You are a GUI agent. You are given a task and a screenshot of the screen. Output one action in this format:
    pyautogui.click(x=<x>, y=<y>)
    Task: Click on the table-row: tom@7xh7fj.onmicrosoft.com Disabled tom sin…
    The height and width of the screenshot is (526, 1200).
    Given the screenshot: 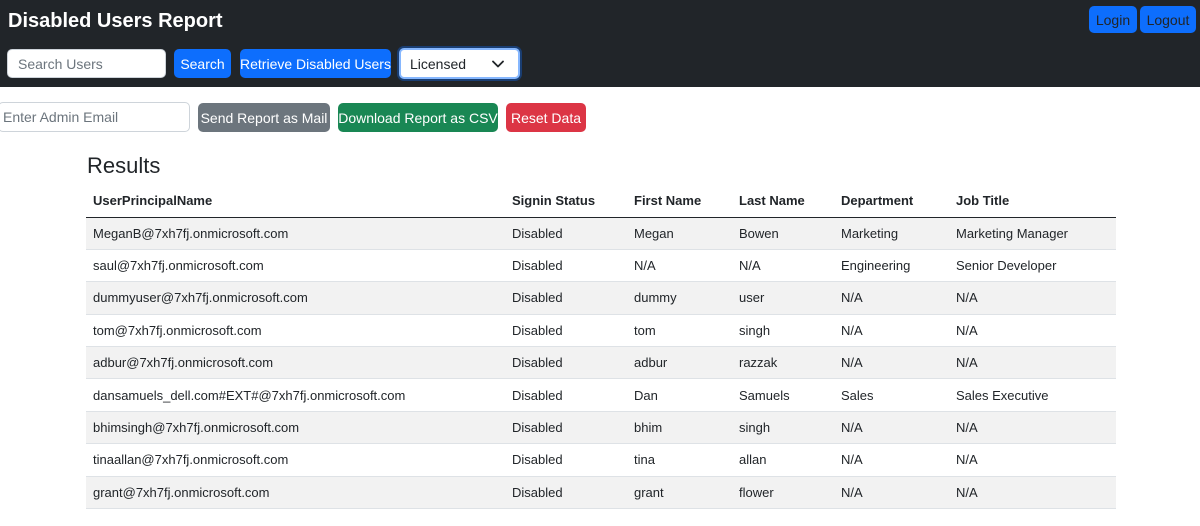 What is the action you would take?
    pyautogui.click(x=601, y=331)
    